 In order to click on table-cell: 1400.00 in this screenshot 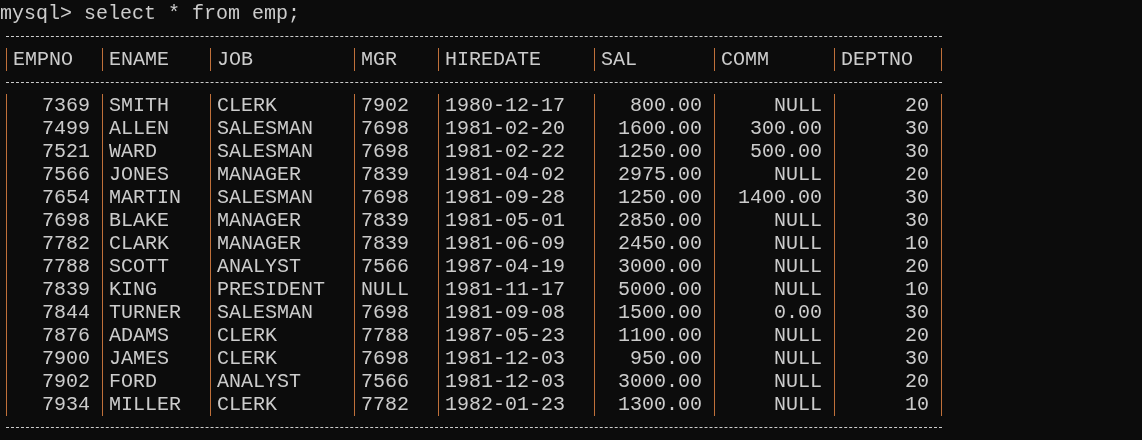, I will do `click(774, 197)`.